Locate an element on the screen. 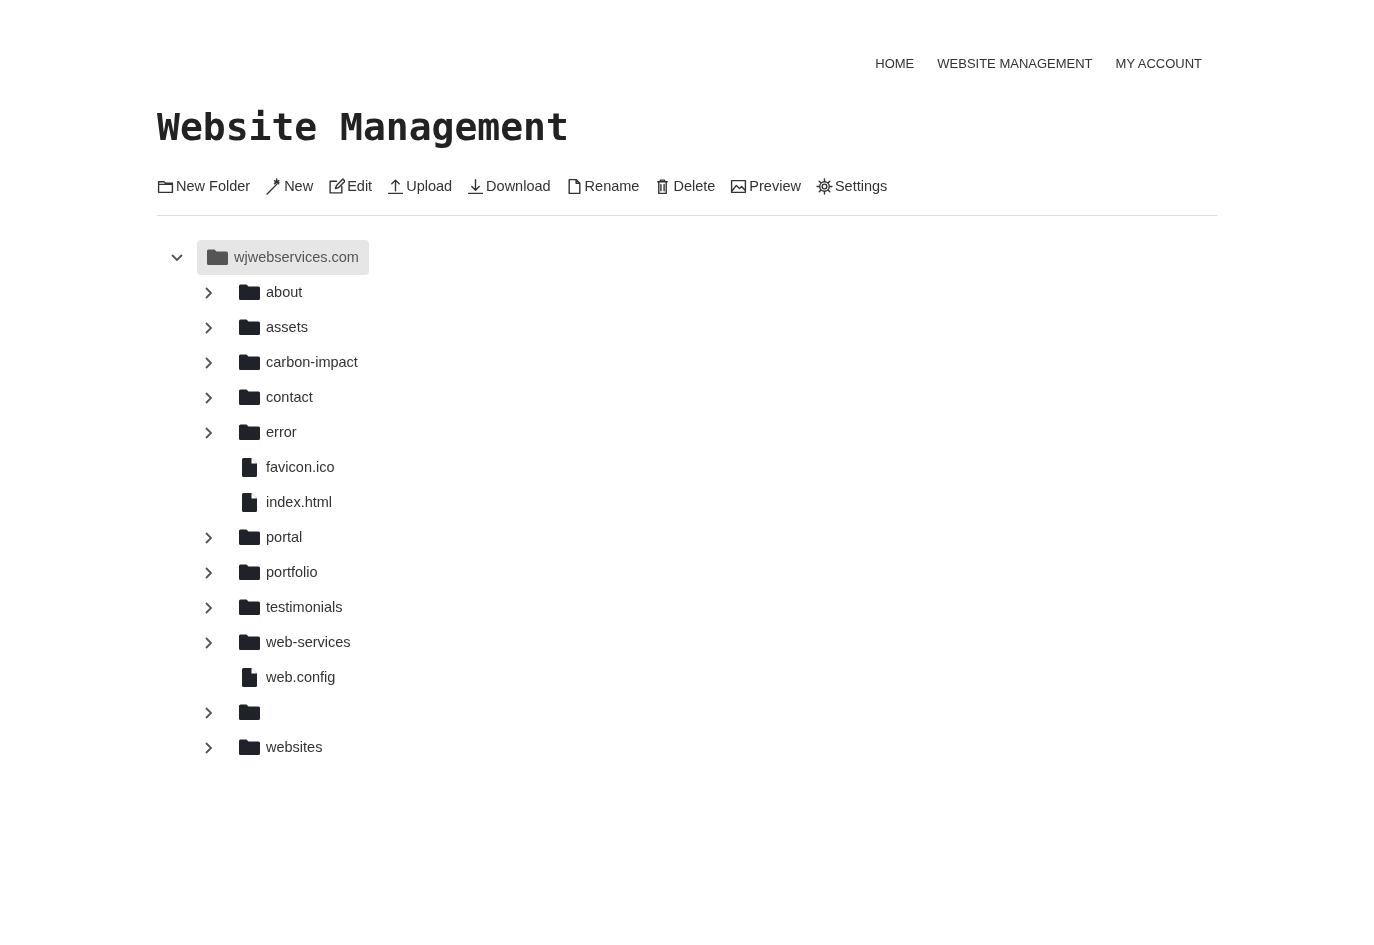  tree-item: portfolio is located at coordinates (278, 573).